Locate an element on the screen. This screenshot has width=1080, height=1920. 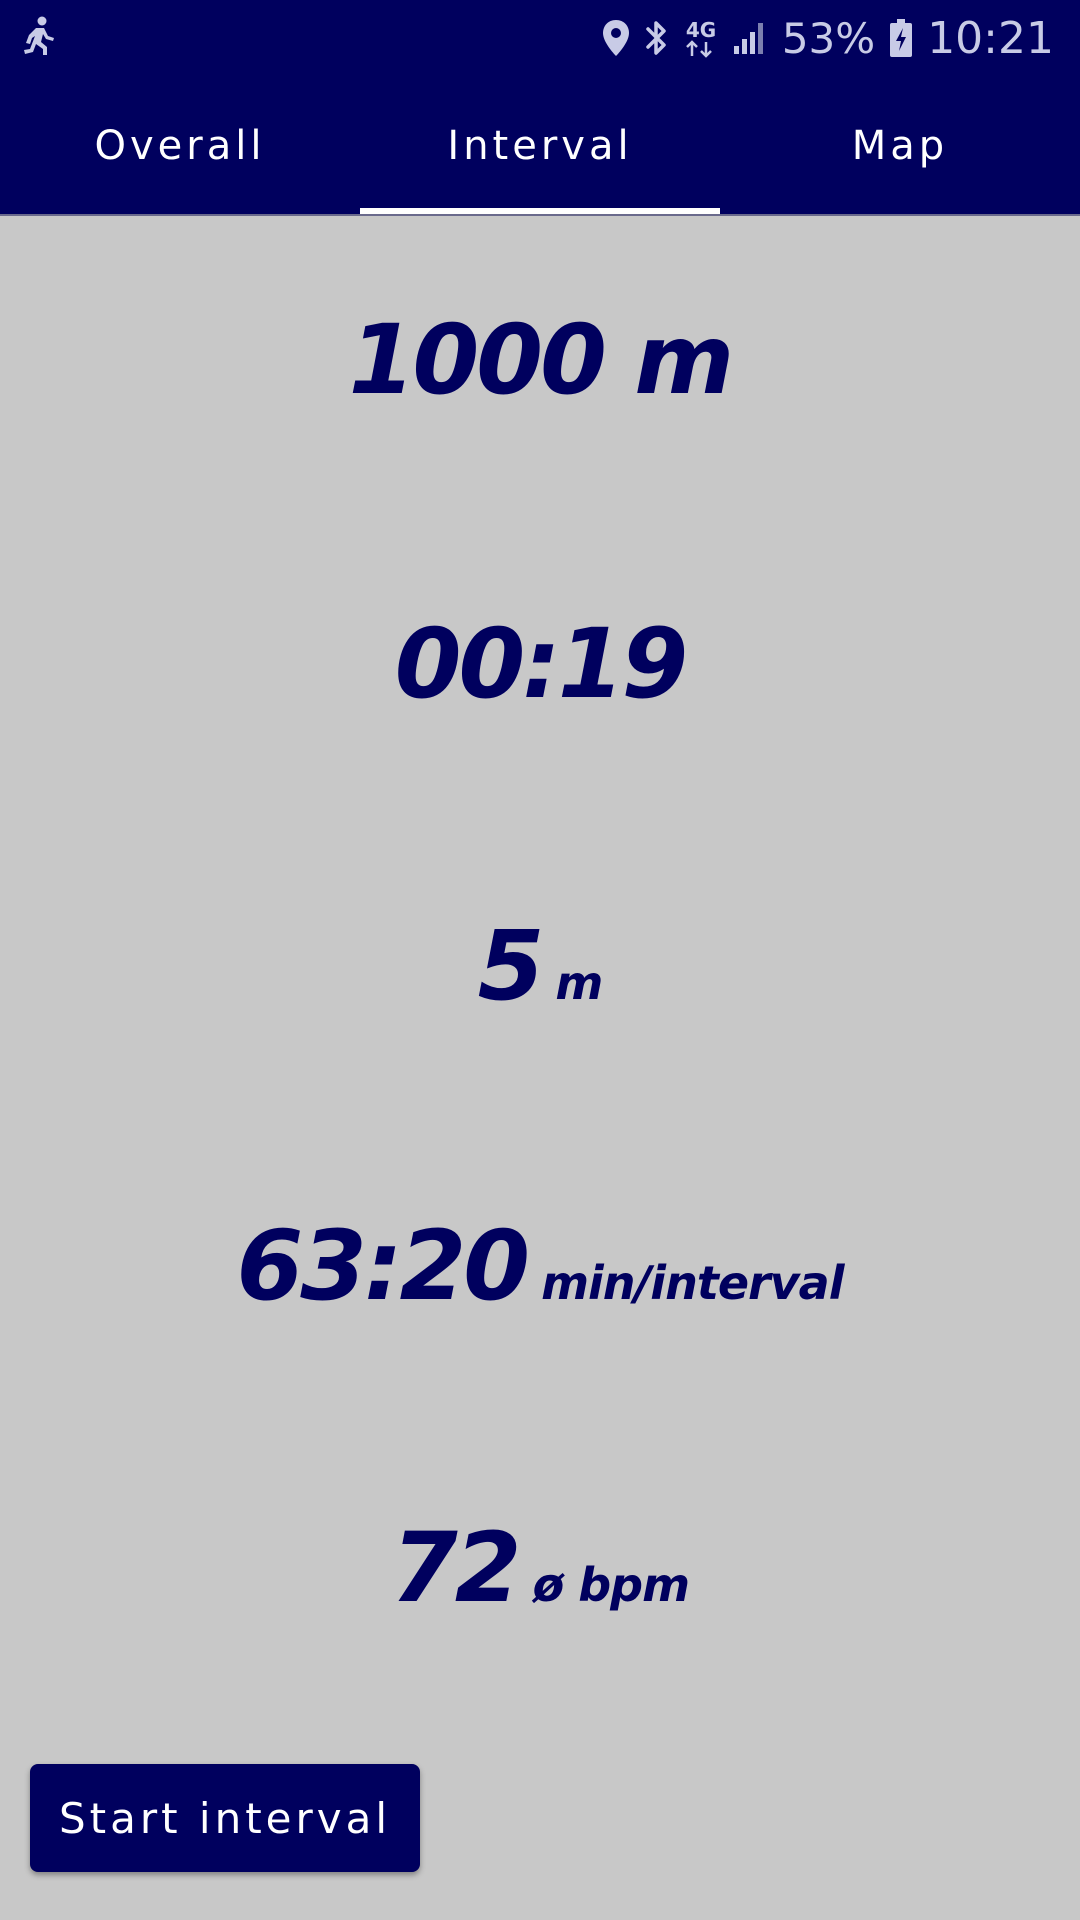
tab-interval: Interval is located at coordinates (540, 146).